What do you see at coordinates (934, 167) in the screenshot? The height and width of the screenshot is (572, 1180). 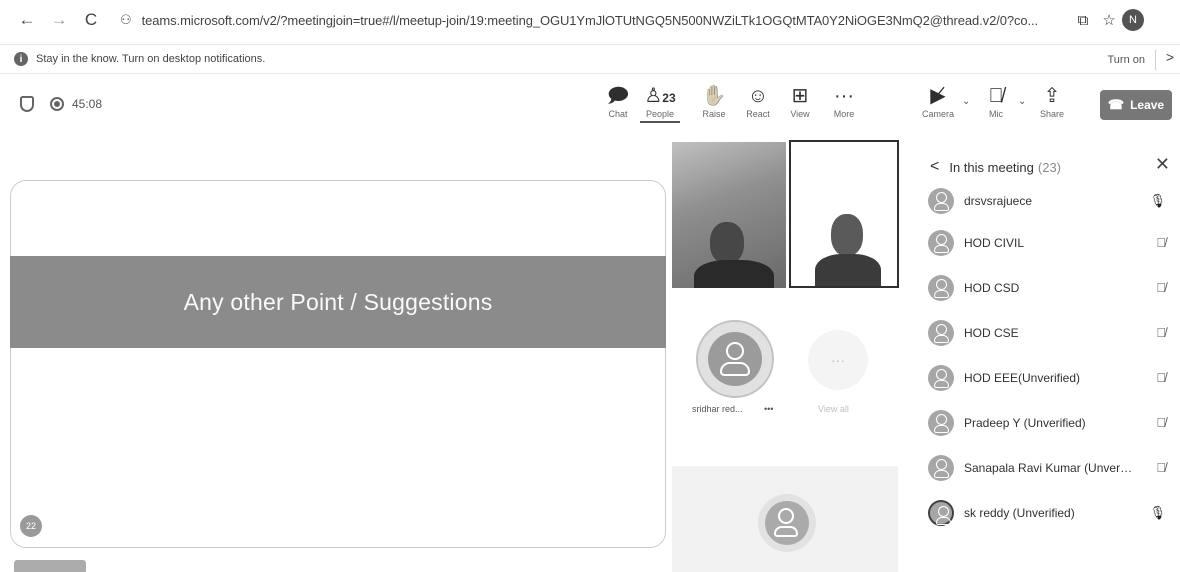 I see `chevron-left-icon: <` at bounding box center [934, 167].